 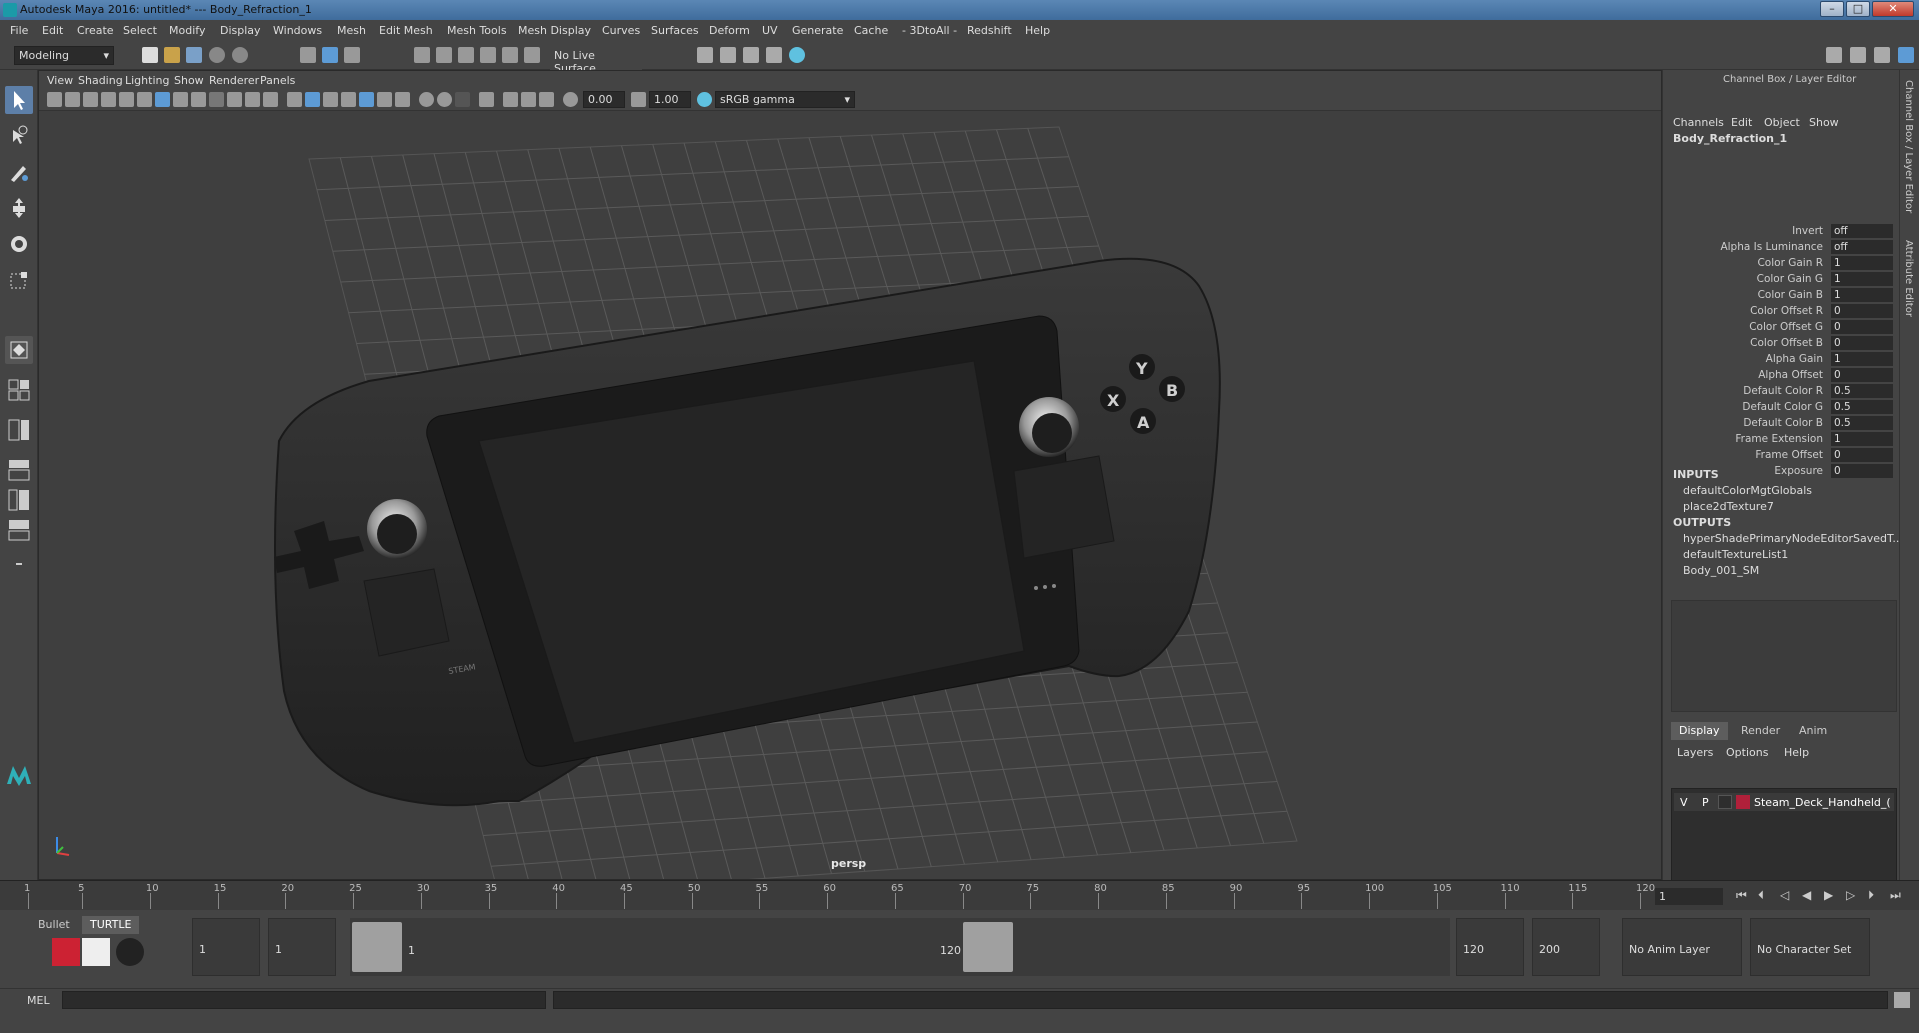 What do you see at coordinates (638, 99) in the screenshot?
I see `gamma-icon` at bounding box center [638, 99].